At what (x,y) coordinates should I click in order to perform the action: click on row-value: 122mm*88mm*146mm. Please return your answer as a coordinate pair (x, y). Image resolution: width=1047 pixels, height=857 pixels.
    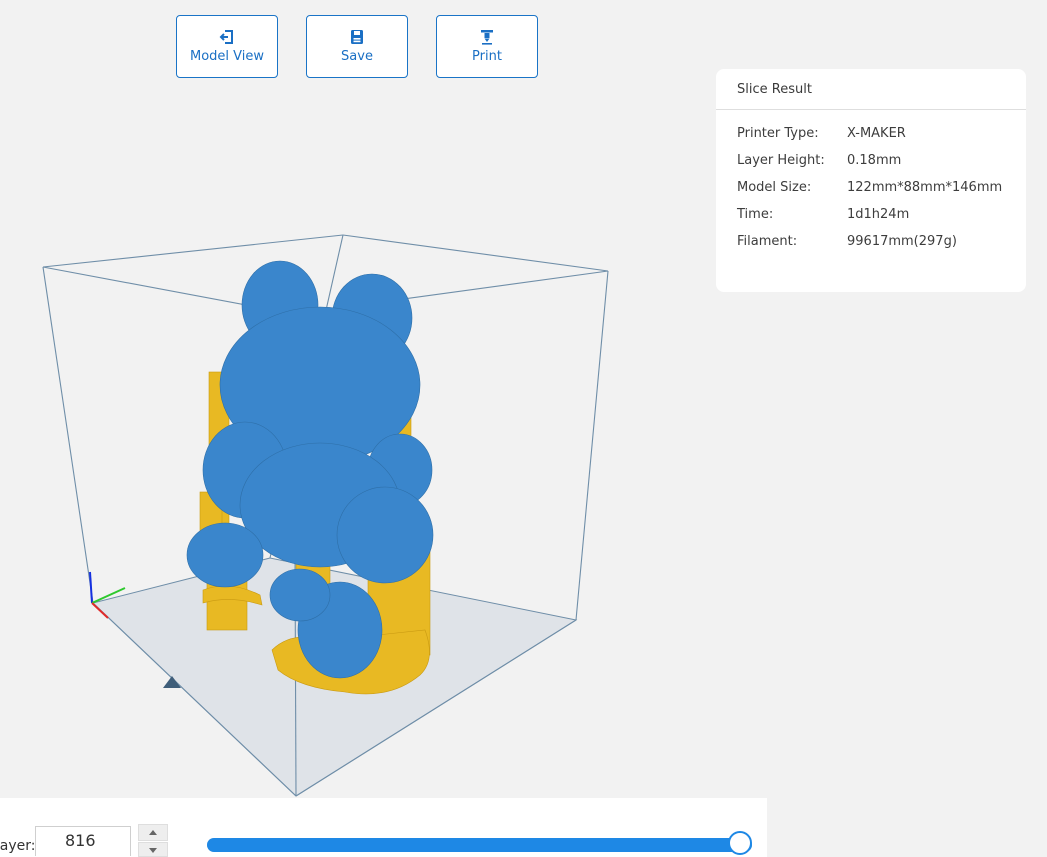
    Looking at the image, I should click on (925, 187).